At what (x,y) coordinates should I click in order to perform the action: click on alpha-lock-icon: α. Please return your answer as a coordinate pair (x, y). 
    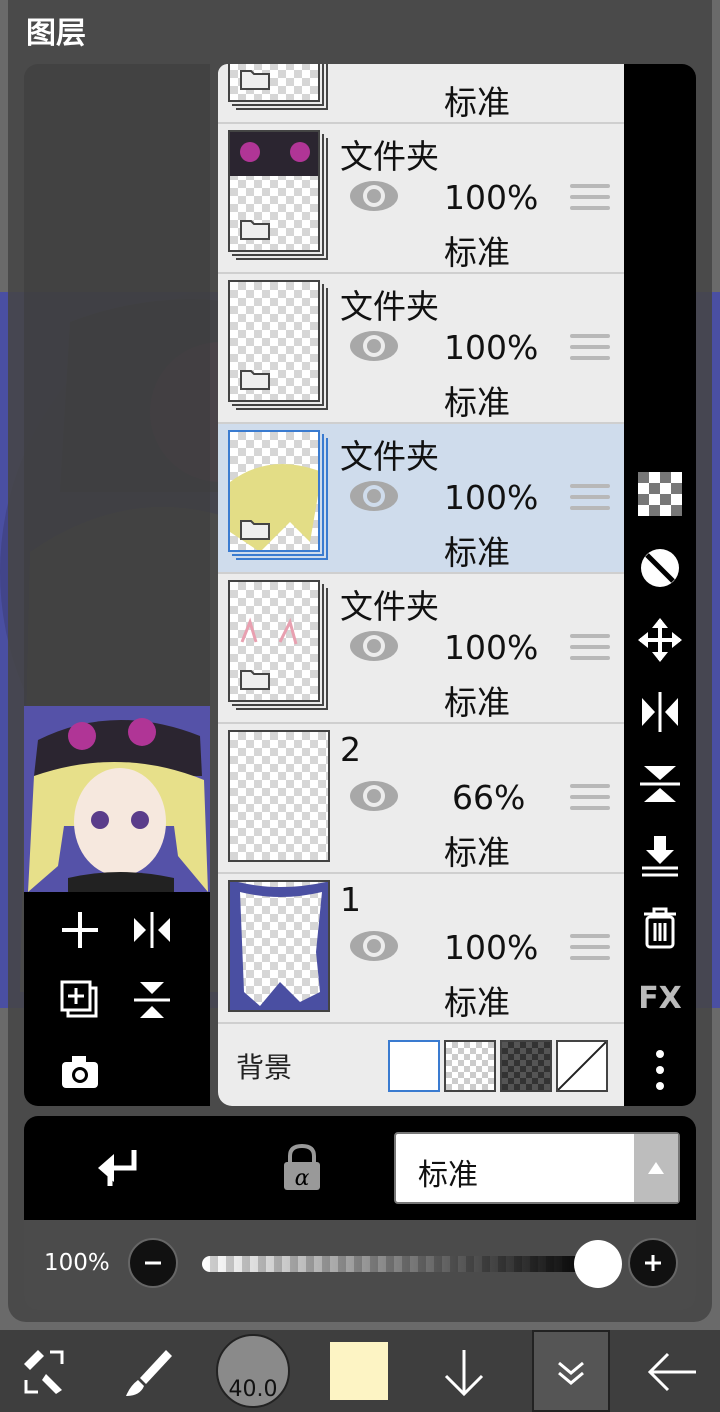
    Looking at the image, I should click on (302, 1167).